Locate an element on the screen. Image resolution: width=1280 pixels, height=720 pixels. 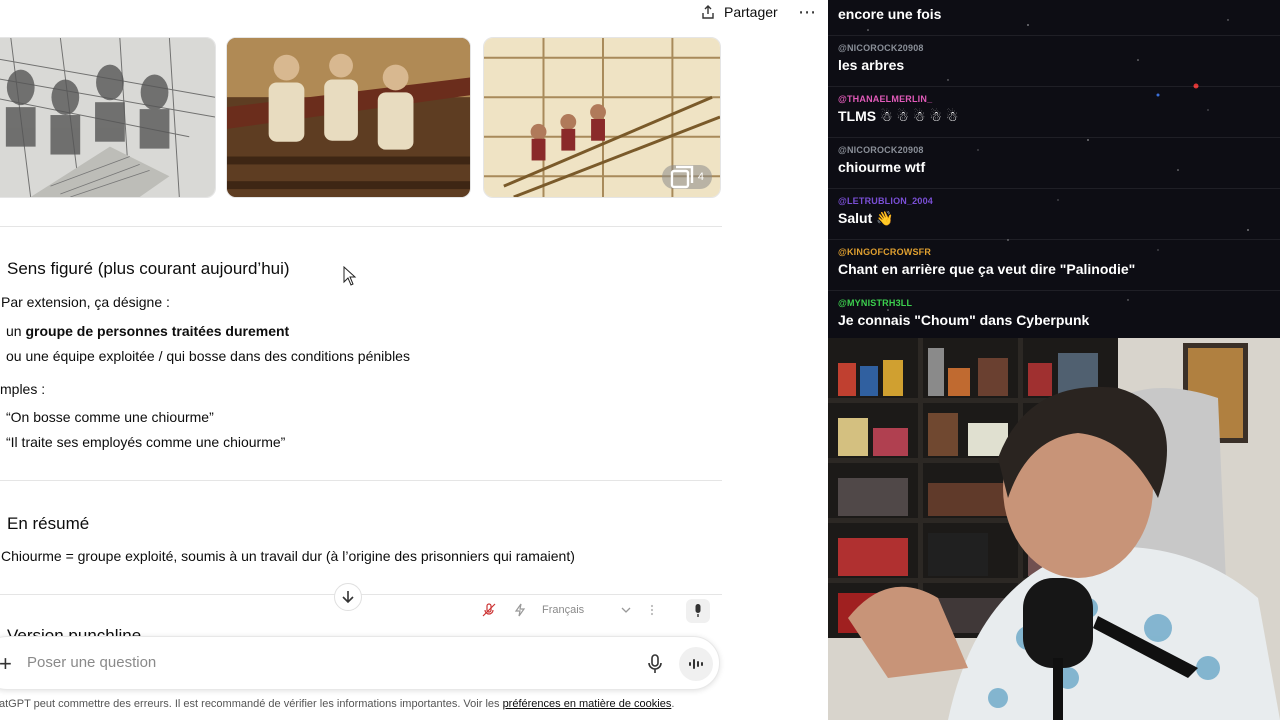
image-result-engraving is located at coordinates (108, 117).